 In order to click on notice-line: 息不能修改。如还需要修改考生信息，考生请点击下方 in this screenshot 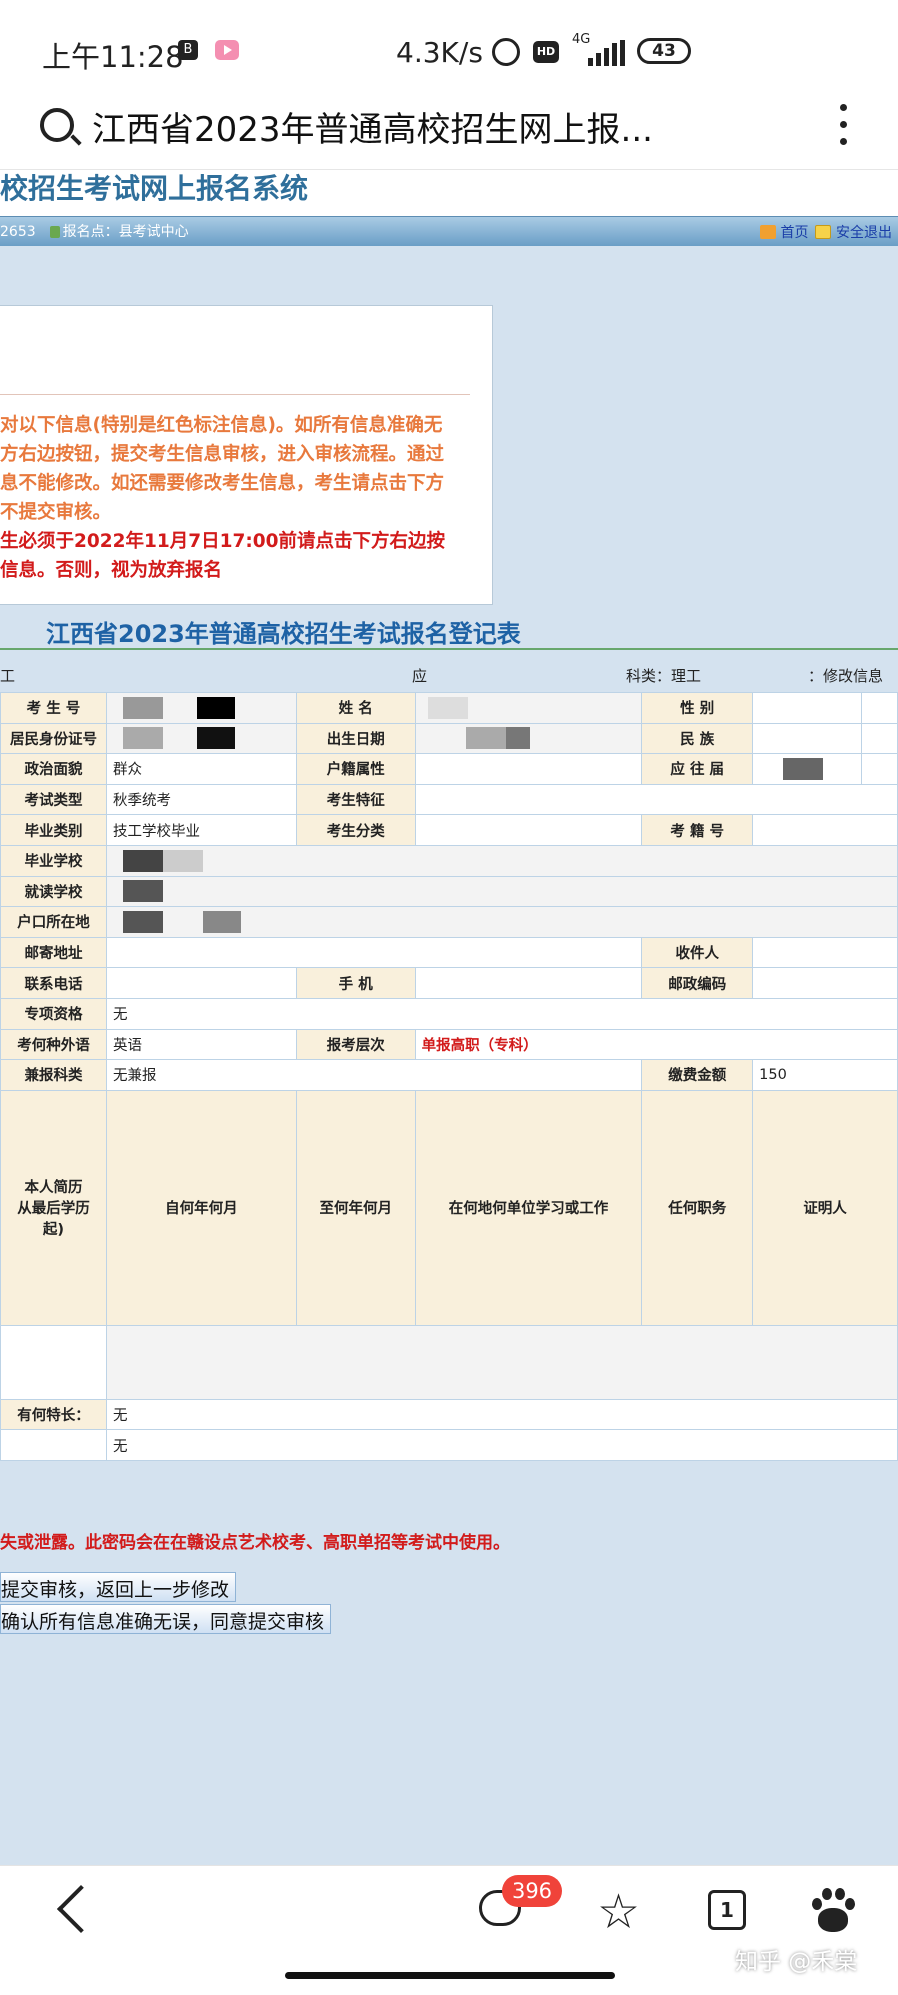, I will do `click(222, 483)`.